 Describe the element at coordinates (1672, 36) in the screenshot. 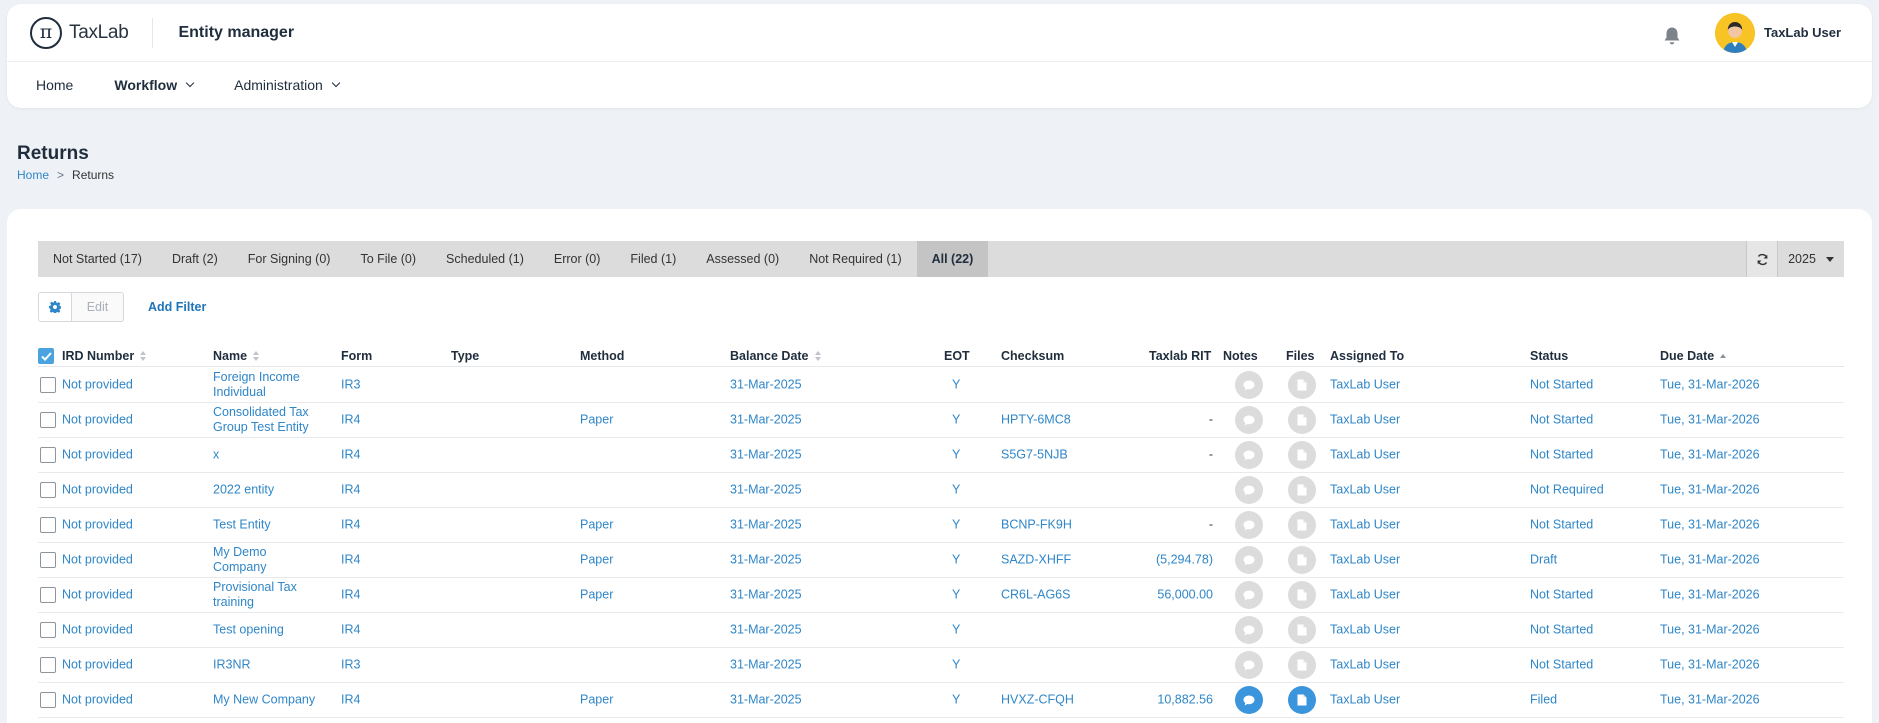

I see `bell-icon` at that location.